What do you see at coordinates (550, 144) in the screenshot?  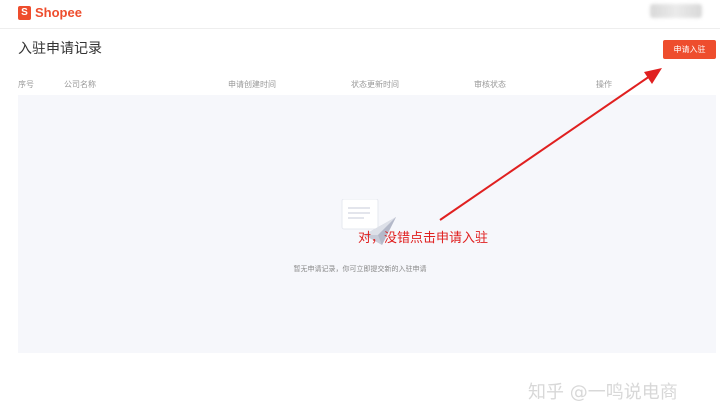 I see `annotation-arrow` at bounding box center [550, 144].